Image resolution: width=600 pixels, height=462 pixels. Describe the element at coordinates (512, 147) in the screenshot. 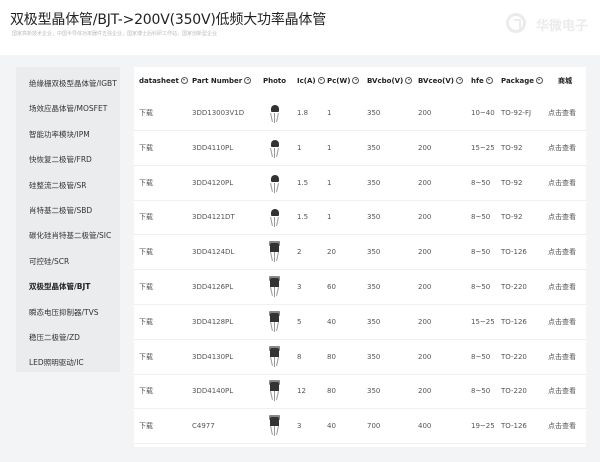

I see `package-value: TO-92` at that location.